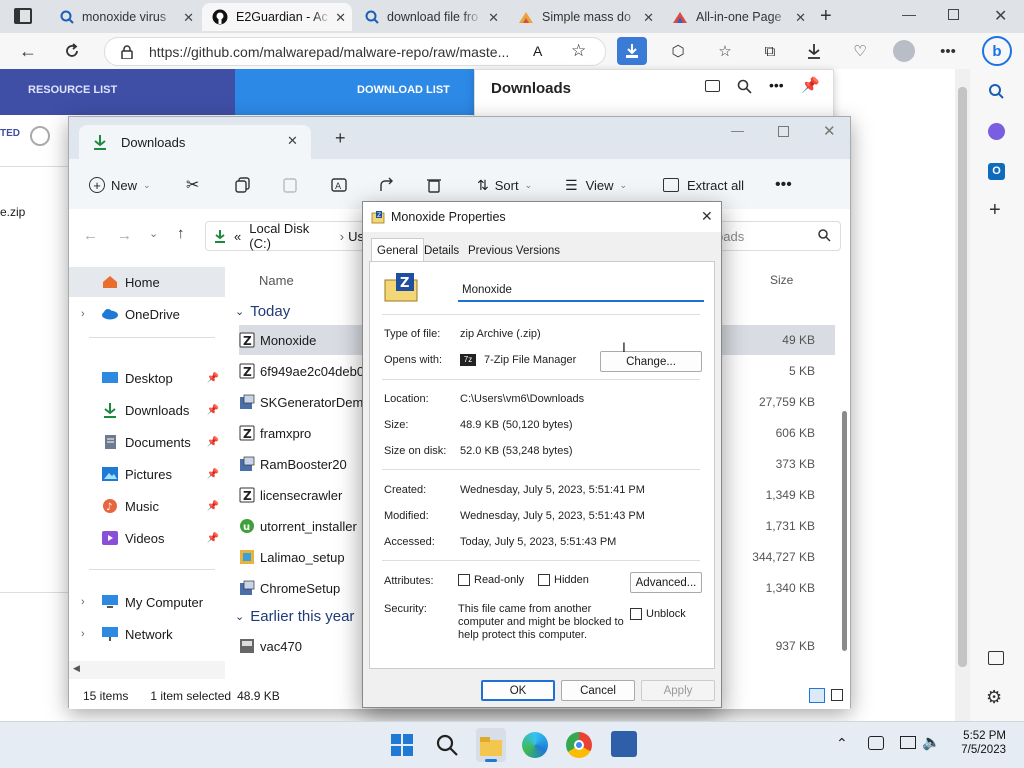 Image resolution: width=1024 pixels, height=768 pixels. I want to click on details-view-icon, so click(817, 695).